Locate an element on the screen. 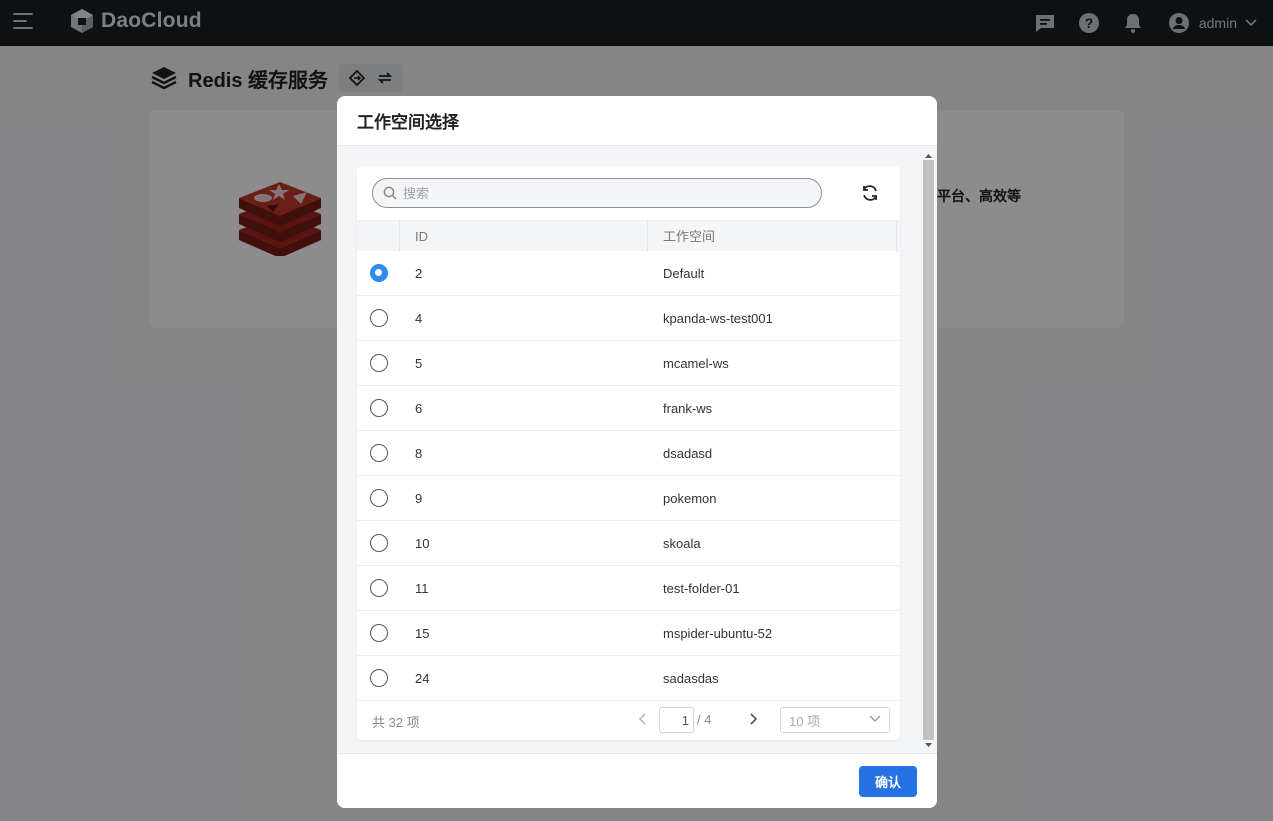 The height and width of the screenshot is (821, 1273). dialog-footer: 确认 is located at coordinates (637, 780).